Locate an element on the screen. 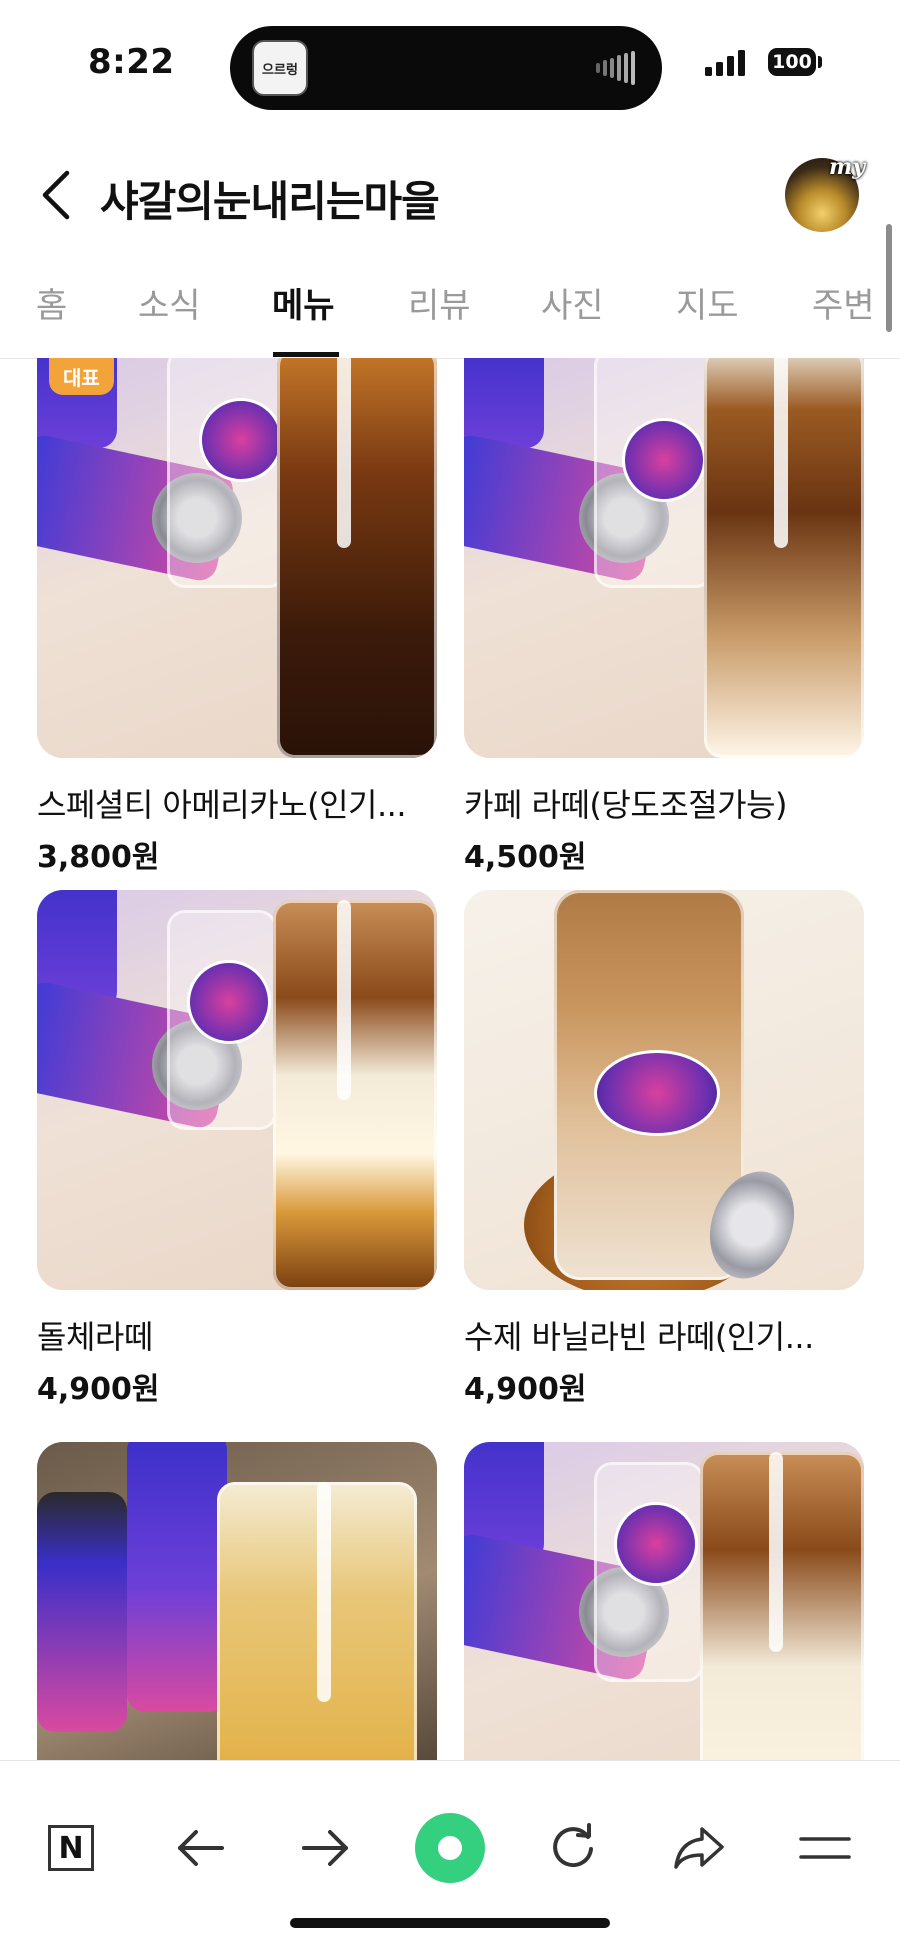  tab-home: 홈 is located at coordinates (51, 302).